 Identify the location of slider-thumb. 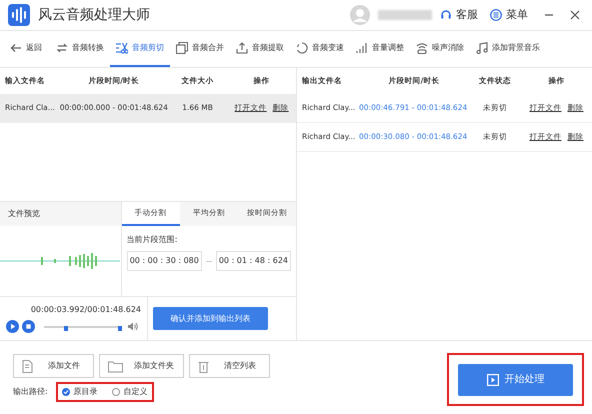
(66, 328).